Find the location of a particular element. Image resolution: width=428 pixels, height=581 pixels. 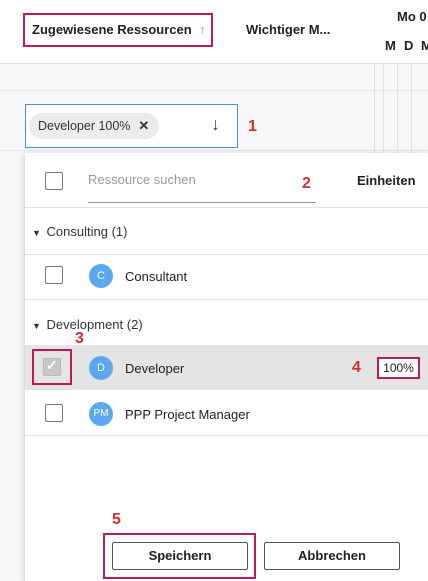

callout-5: 5 is located at coordinates (116, 519).